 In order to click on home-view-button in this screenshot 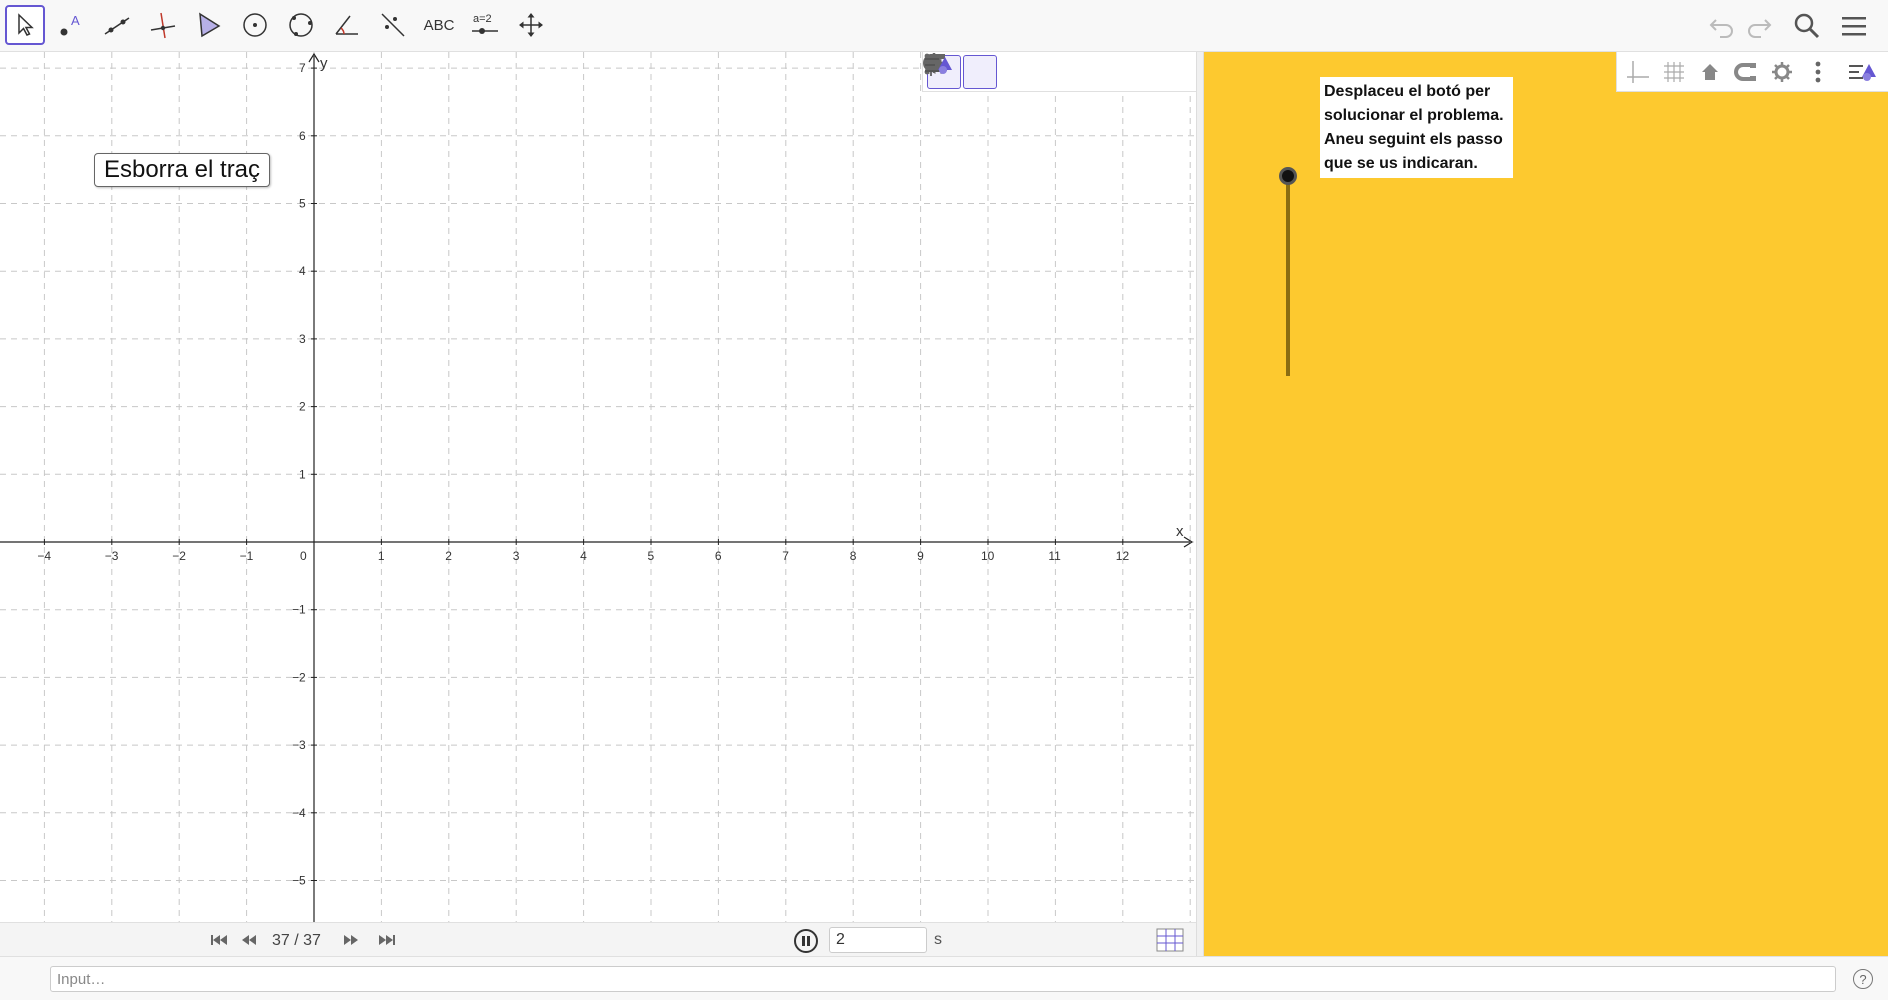, I will do `click(979, 72)`.